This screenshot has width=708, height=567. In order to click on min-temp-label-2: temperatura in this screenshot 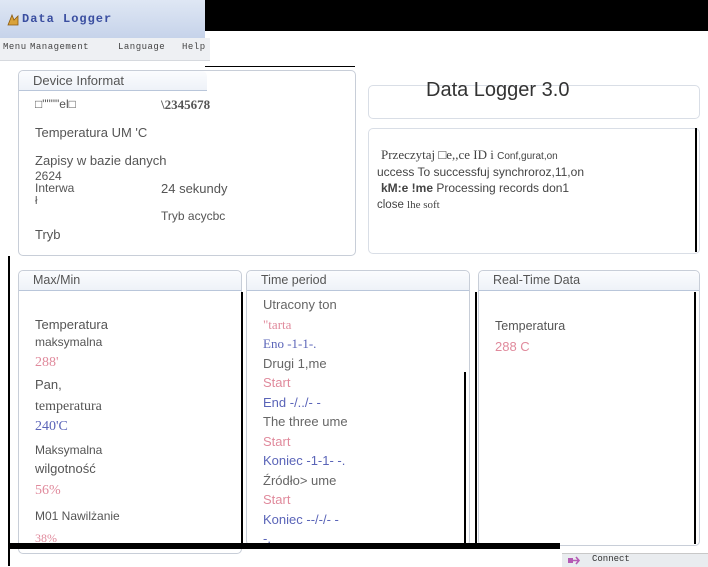, I will do `click(68, 406)`.